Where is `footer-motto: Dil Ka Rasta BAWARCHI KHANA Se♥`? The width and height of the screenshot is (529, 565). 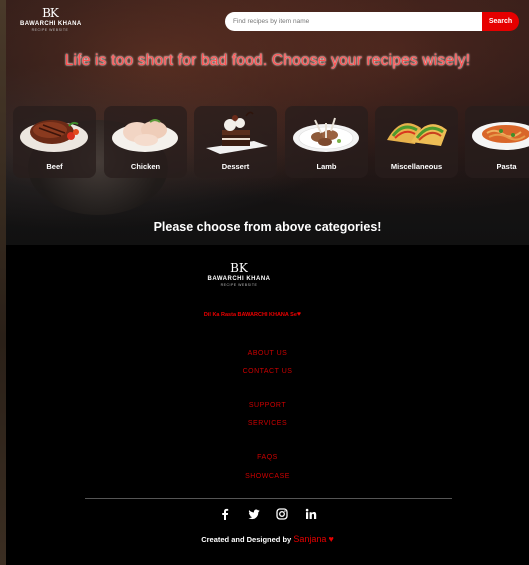
footer-motto: Dil Ka Rasta BAWARCHI KHANA Se♥ is located at coordinates (252, 314).